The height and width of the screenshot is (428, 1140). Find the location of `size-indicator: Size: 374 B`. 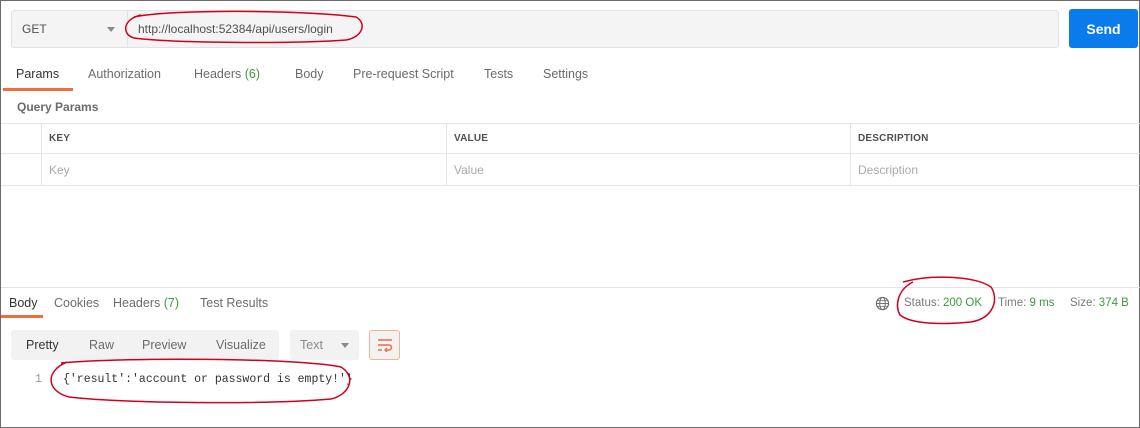

size-indicator: Size: 374 B is located at coordinates (1099, 303).